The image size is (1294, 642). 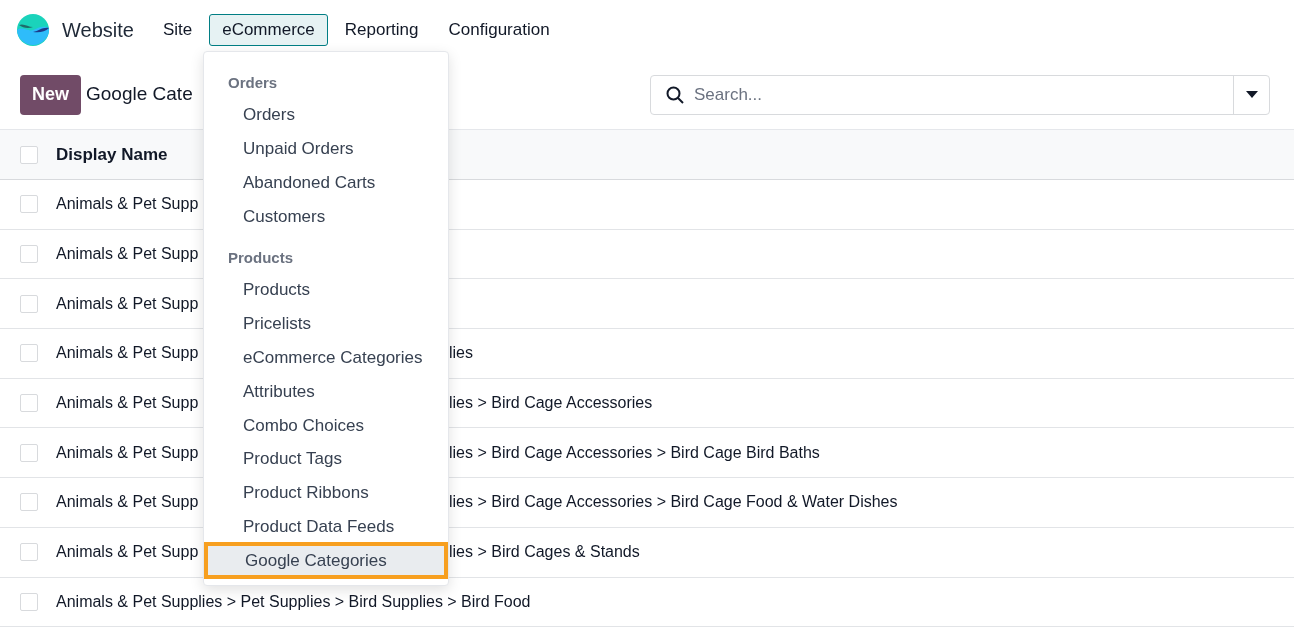 What do you see at coordinates (326, 216) in the screenshot?
I see `menu-item: Customers` at bounding box center [326, 216].